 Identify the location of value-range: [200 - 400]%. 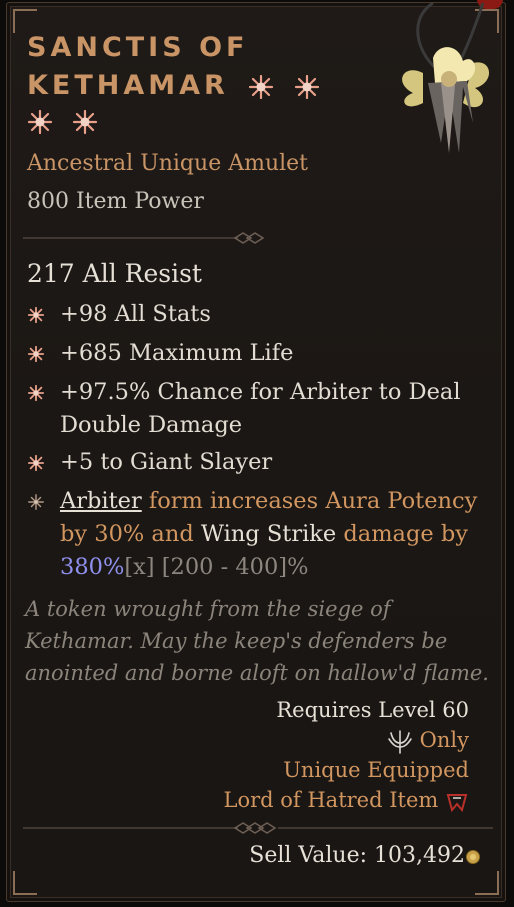
(231, 567).